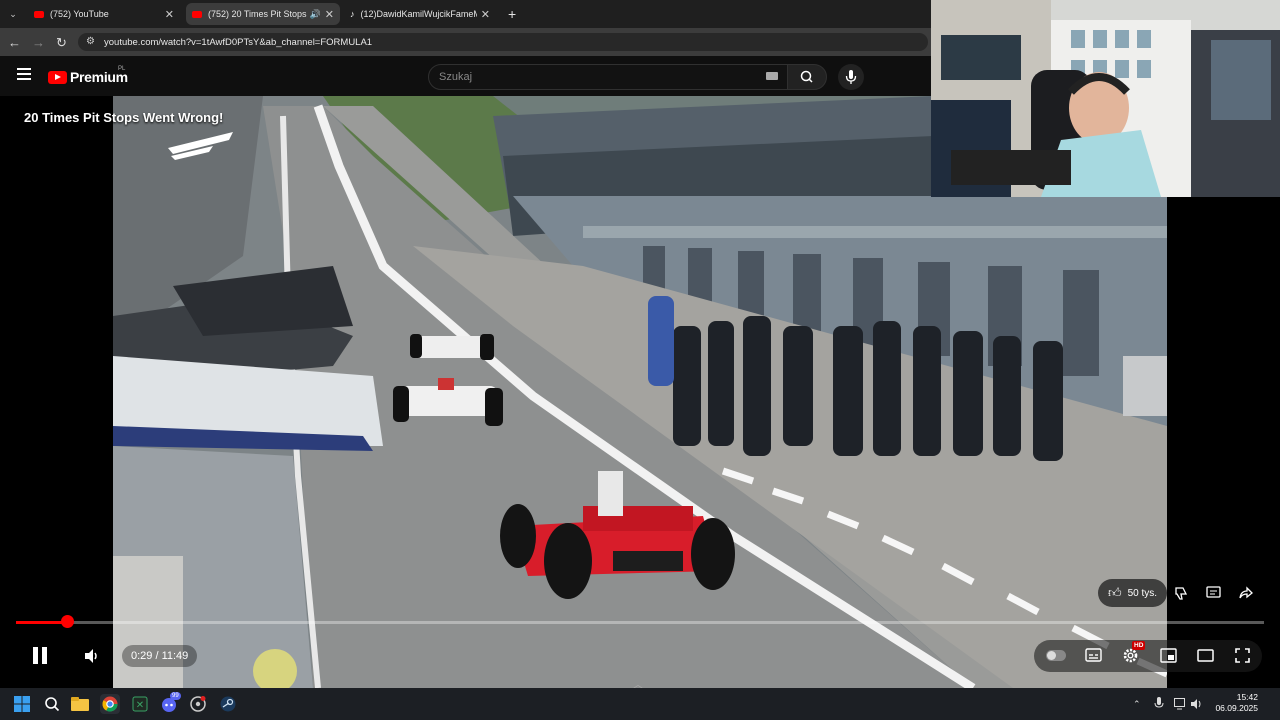  I want to click on subtitles-button, so click(1093, 658).